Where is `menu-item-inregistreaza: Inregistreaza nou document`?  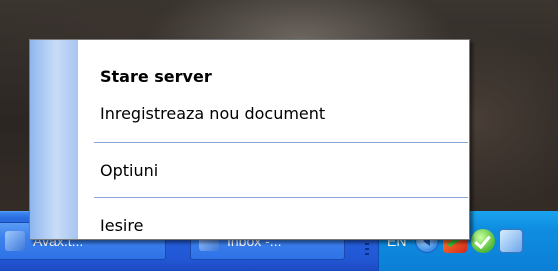 menu-item-inregistreaza: Inregistreaza nou document is located at coordinates (273, 113).